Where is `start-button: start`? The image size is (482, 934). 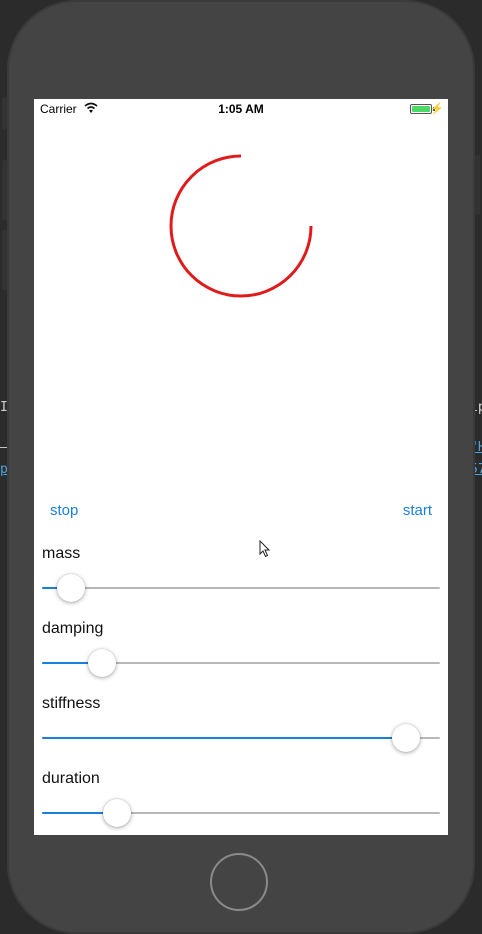 start-button: start is located at coordinates (417, 510).